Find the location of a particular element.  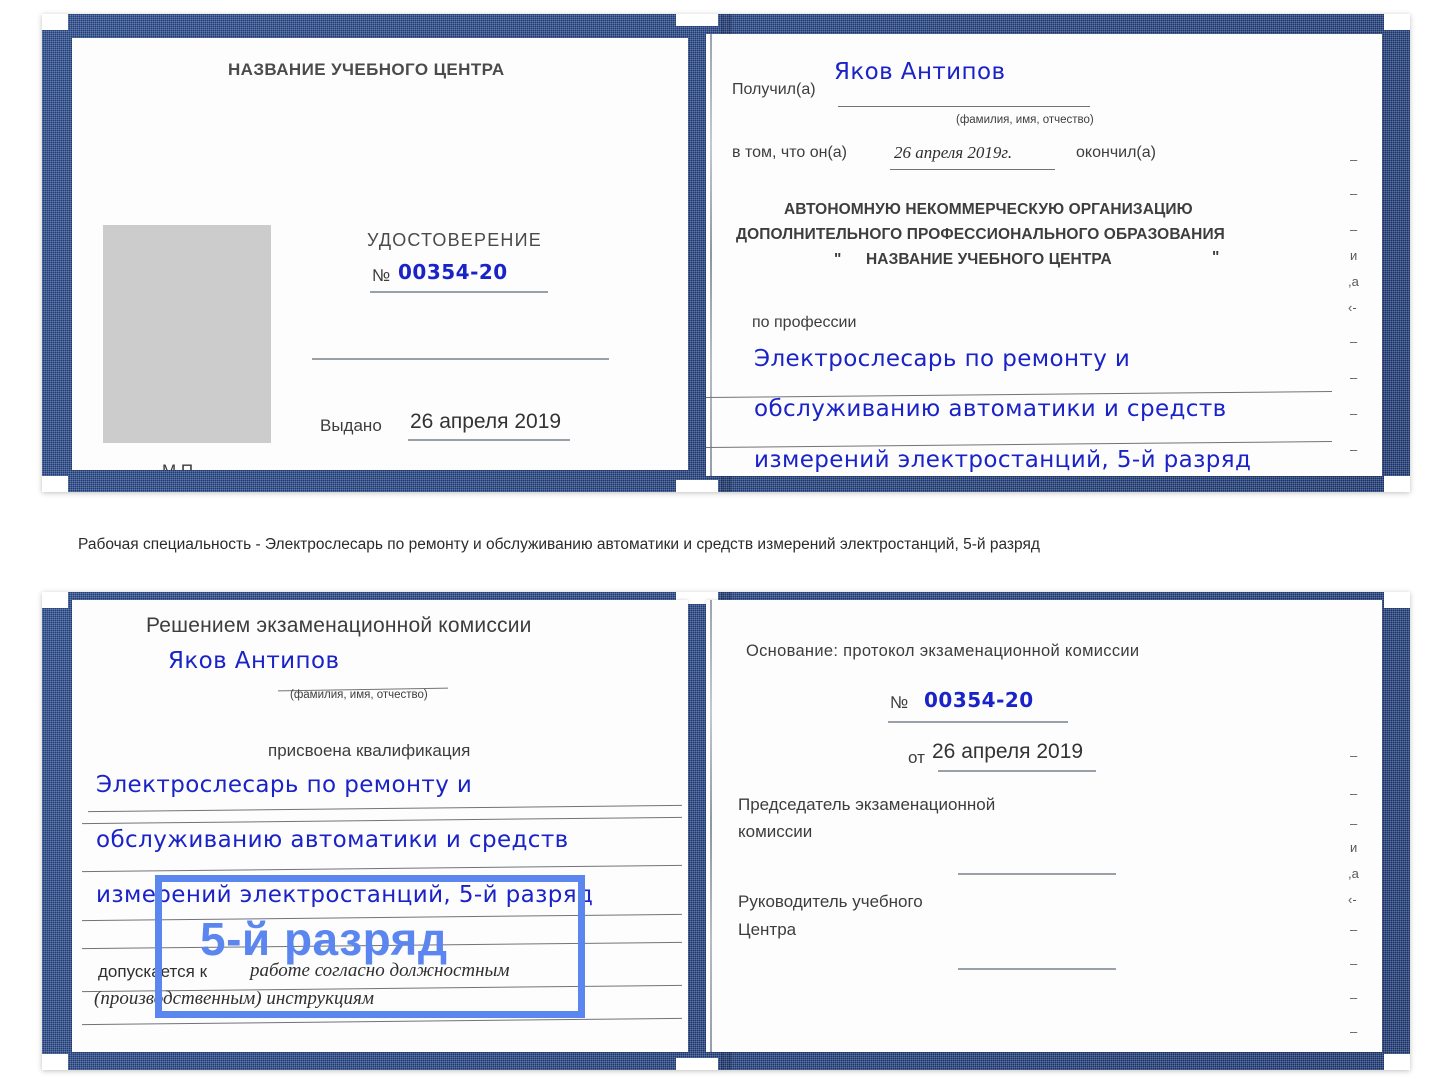

allowed-value-2: (производственным) инструкциям is located at coordinates (234, 998).